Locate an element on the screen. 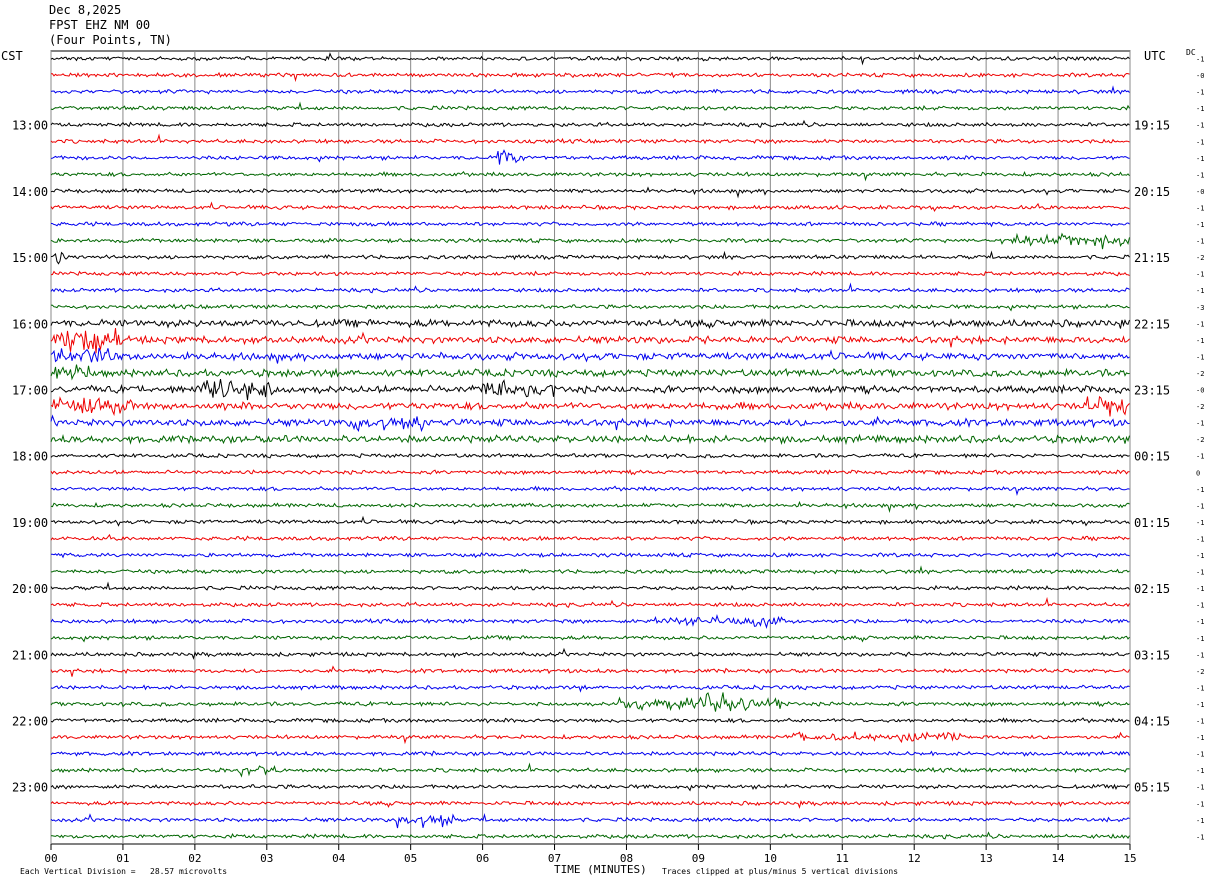 The image size is (1210, 886). cst-hour-label: 20:00 is located at coordinates (30, 589).